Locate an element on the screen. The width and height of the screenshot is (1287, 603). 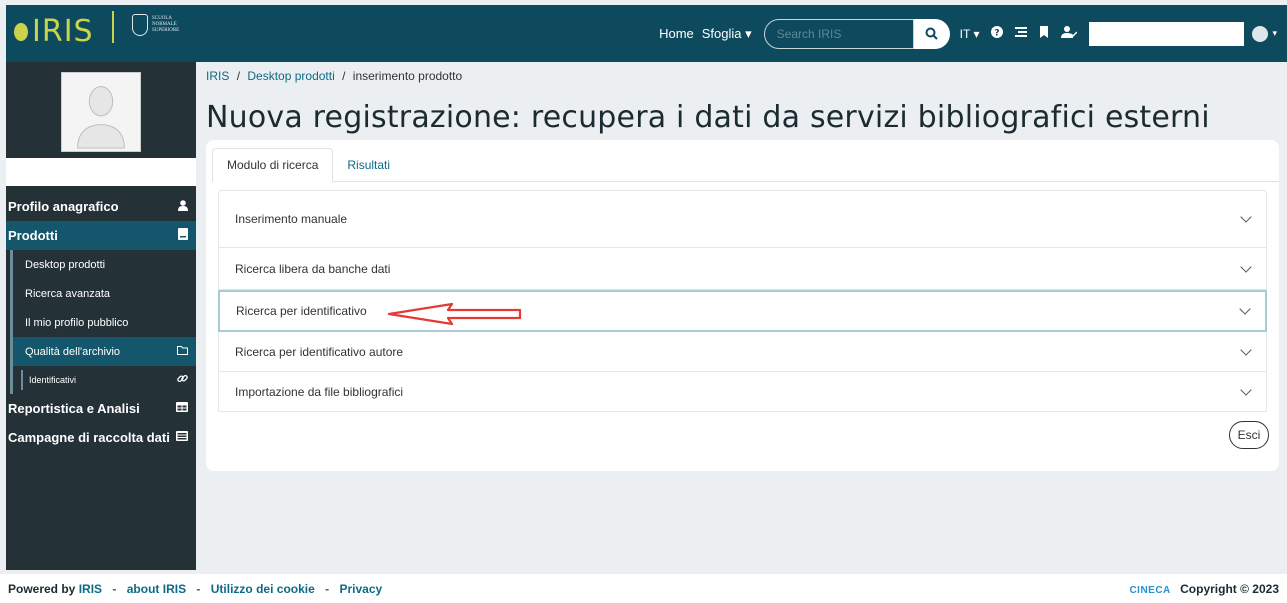
exit-button: Esci is located at coordinates (1249, 435).